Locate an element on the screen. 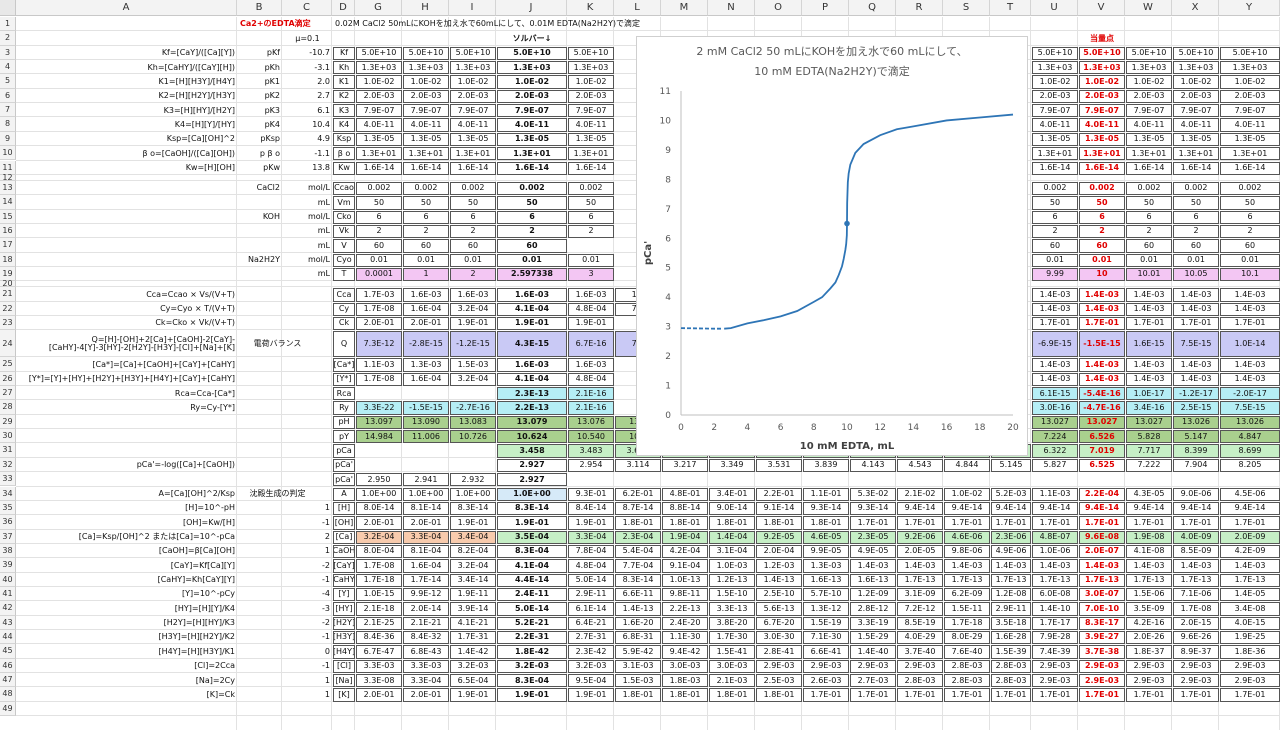 Image resolution: width=1280 pixels, height=730 pixels. data-cell: 6.526 is located at coordinates (1102, 437).